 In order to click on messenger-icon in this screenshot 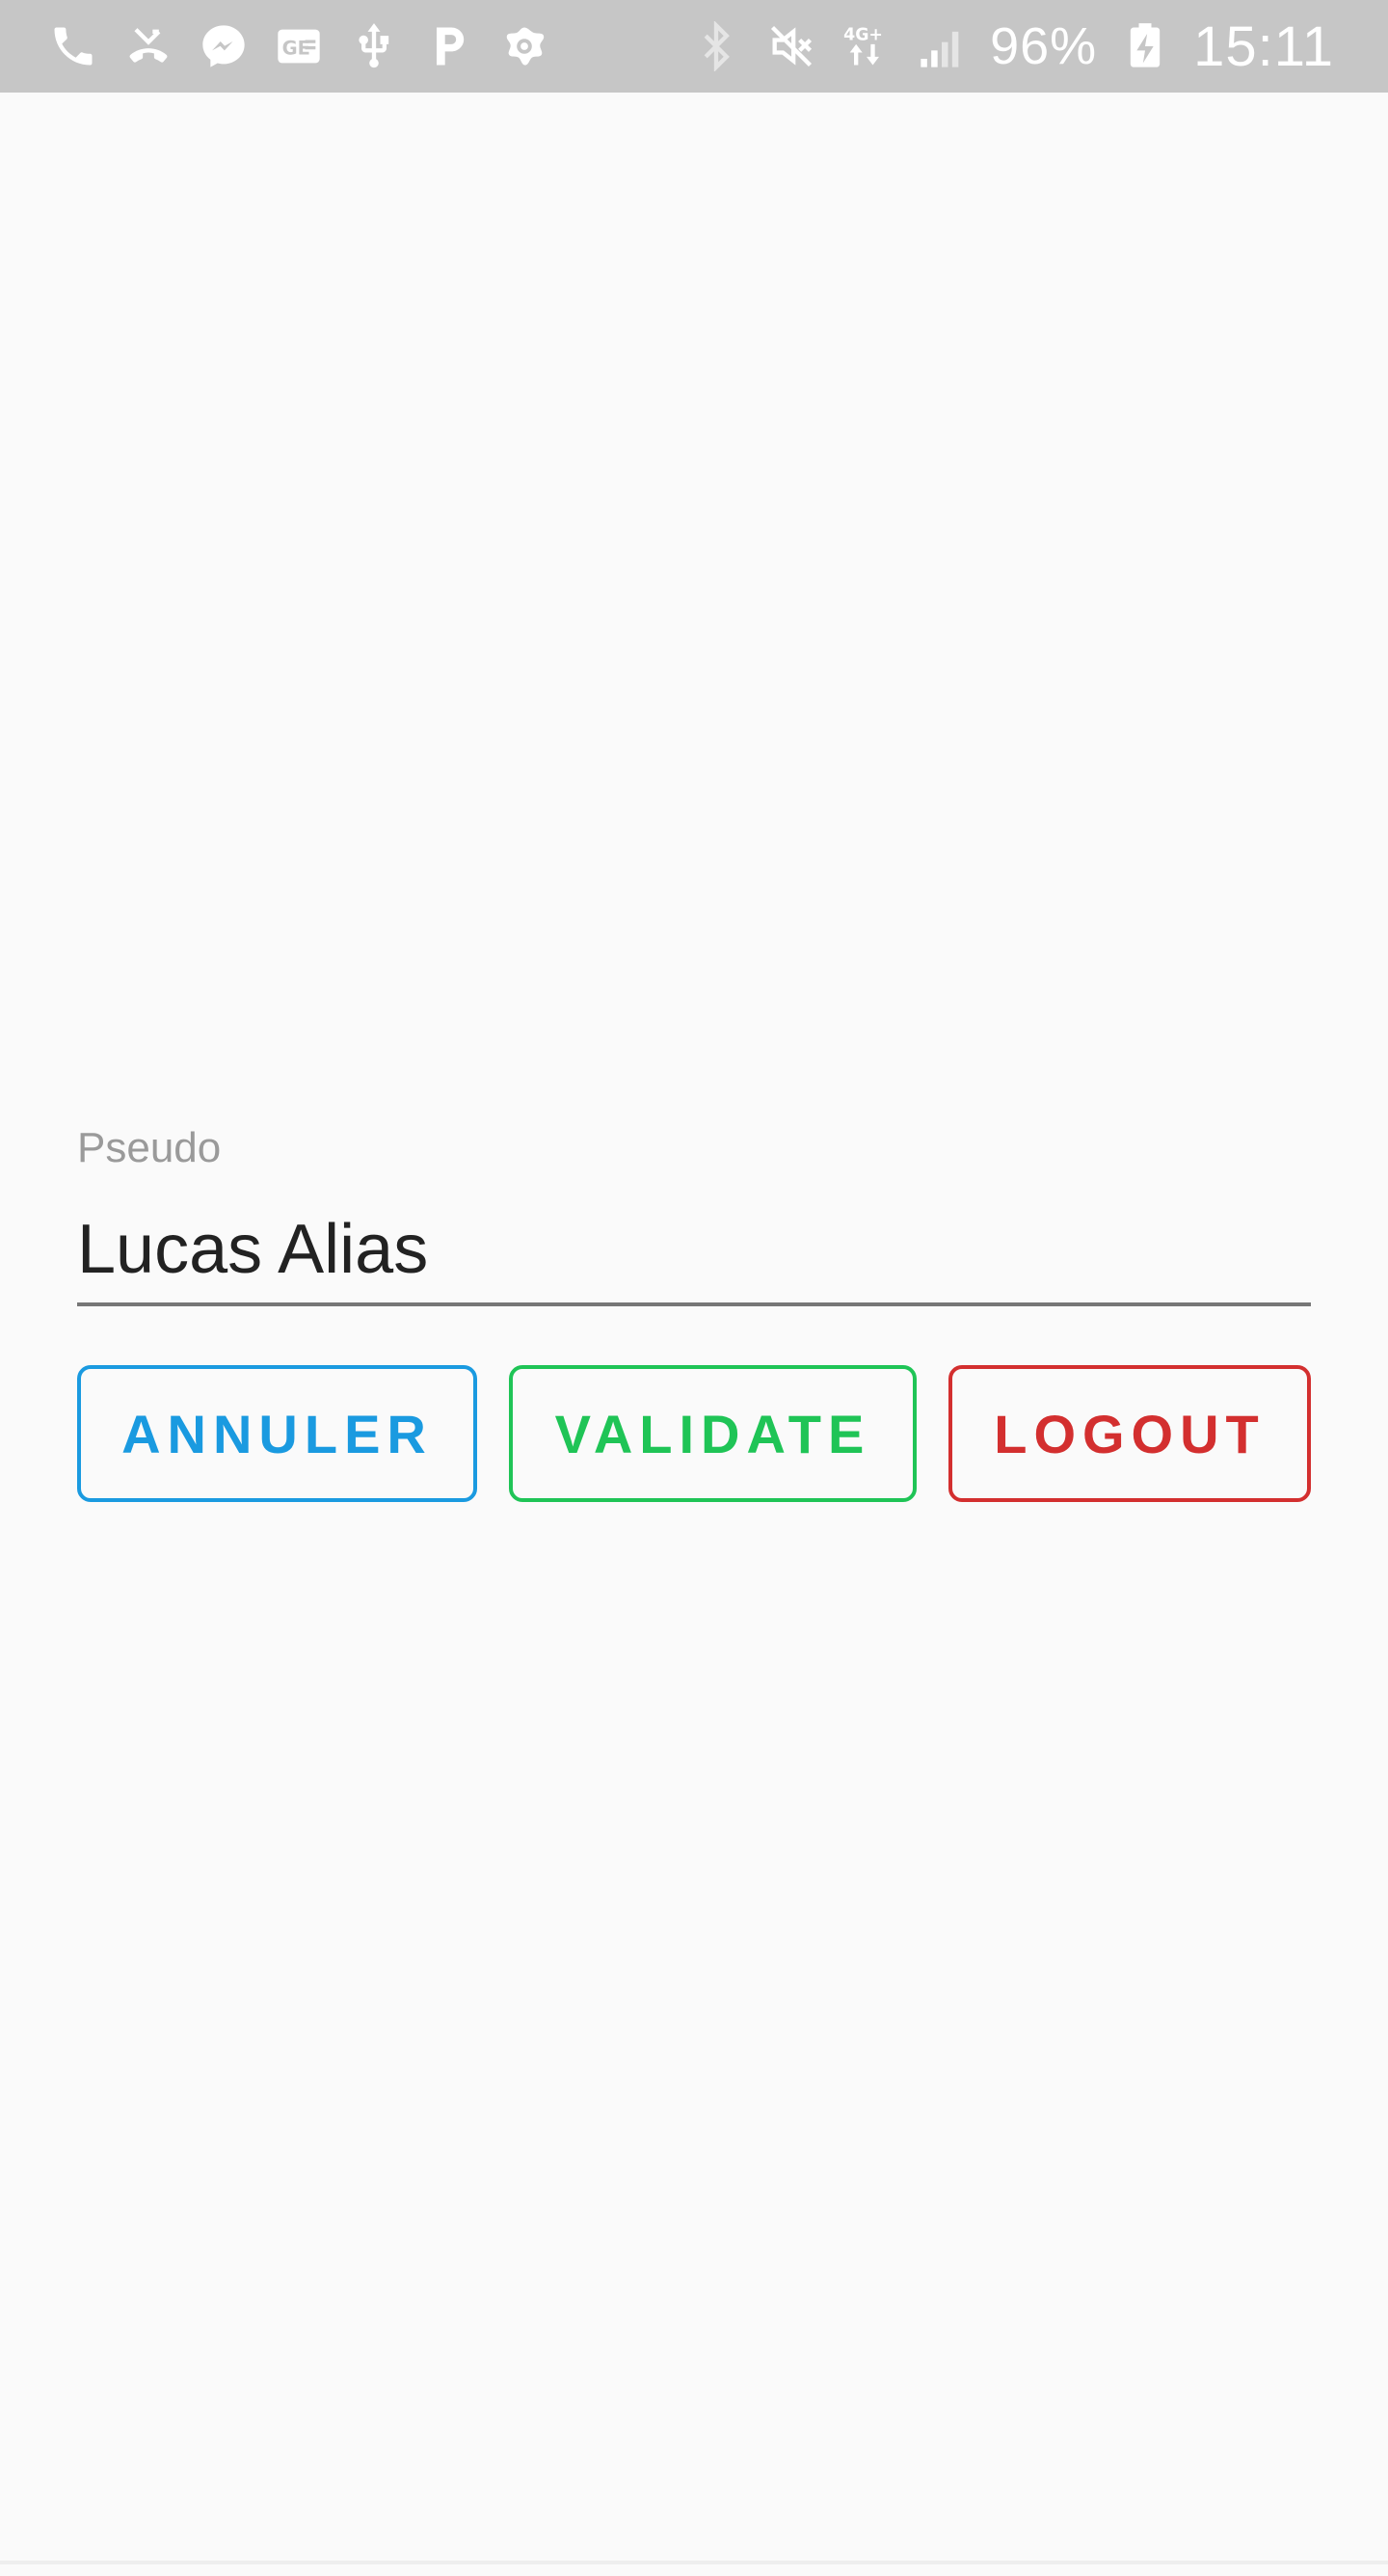, I will do `click(224, 46)`.